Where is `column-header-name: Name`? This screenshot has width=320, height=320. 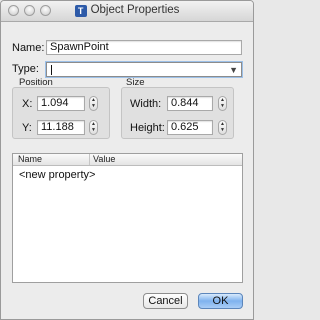
column-header-name: Name is located at coordinates (30, 159).